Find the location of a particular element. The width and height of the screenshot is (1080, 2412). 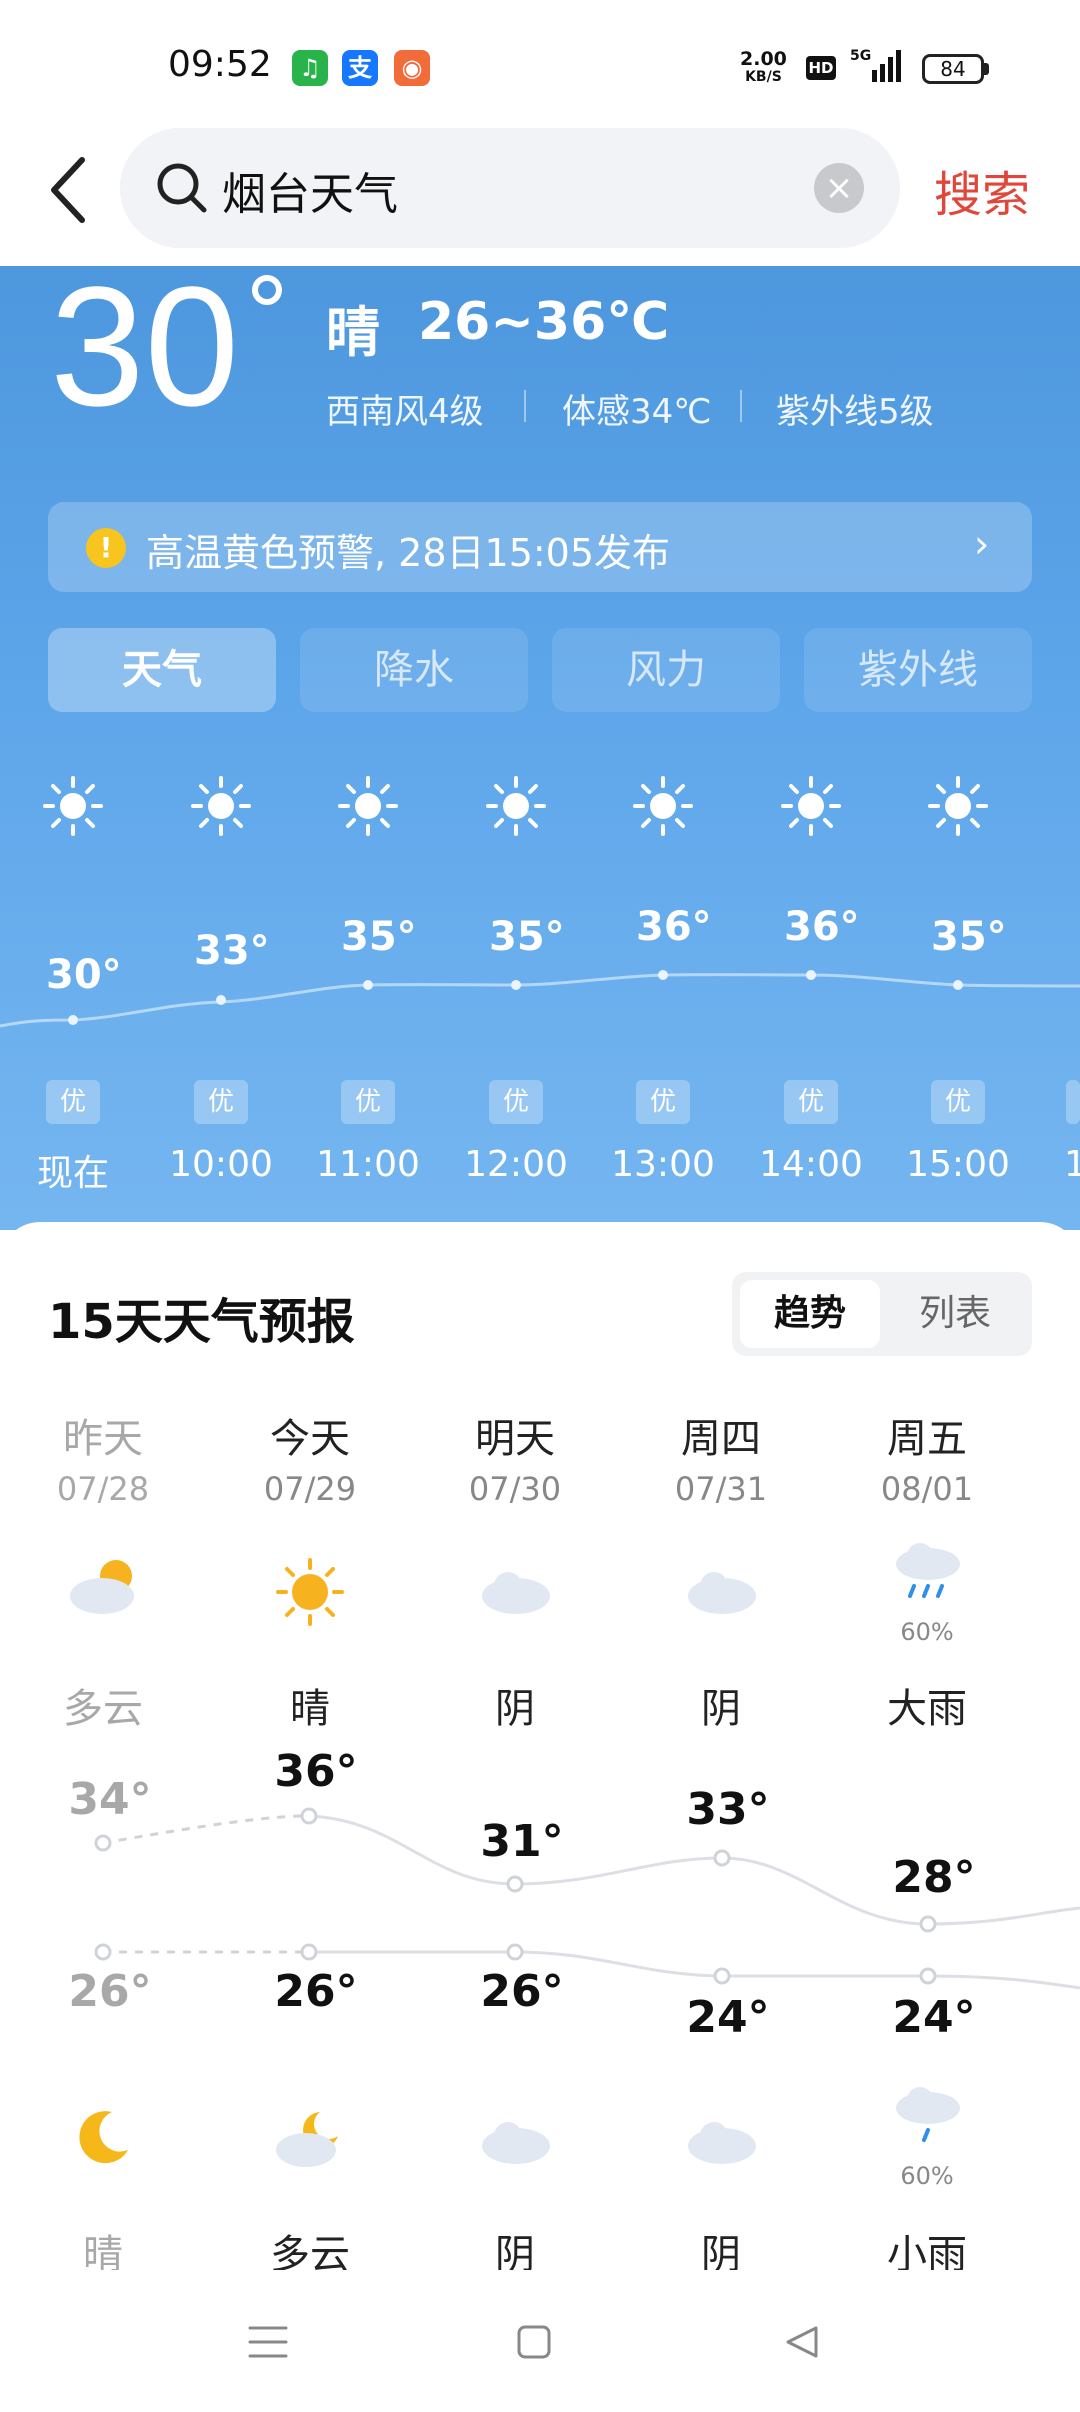

tab-wind: 风力 is located at coordinates (666, 670).